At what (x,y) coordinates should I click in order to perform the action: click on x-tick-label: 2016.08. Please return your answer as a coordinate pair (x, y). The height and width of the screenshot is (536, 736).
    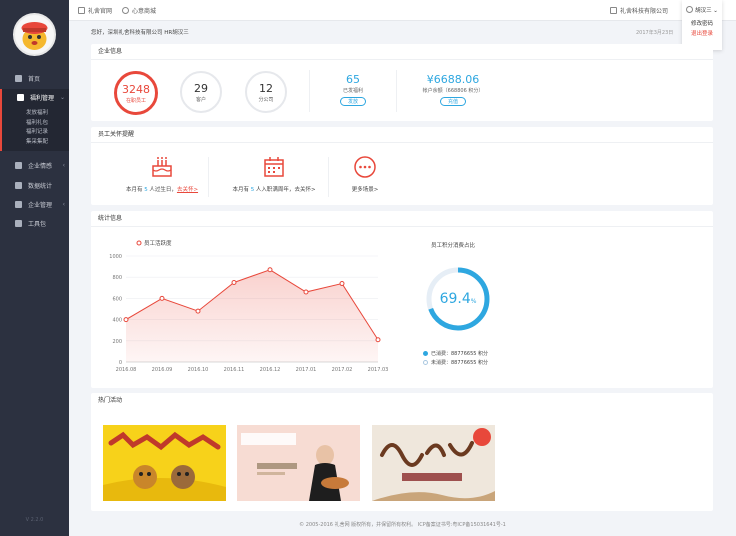
    Looking at the image, I should click on (126, 370).